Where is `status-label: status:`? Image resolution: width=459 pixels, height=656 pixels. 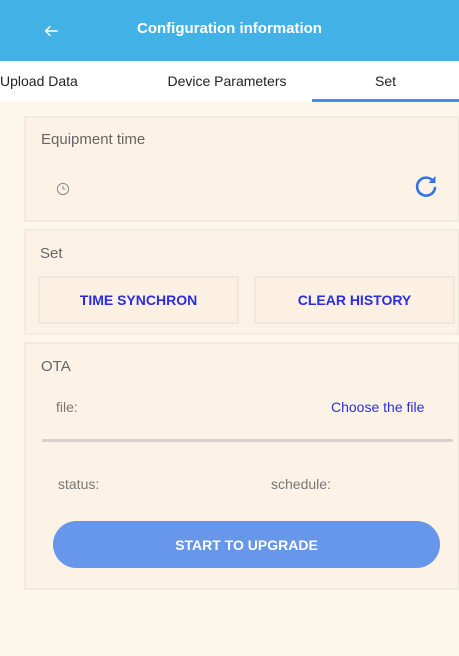 status-label: status: is located at coordinates (79, 484).